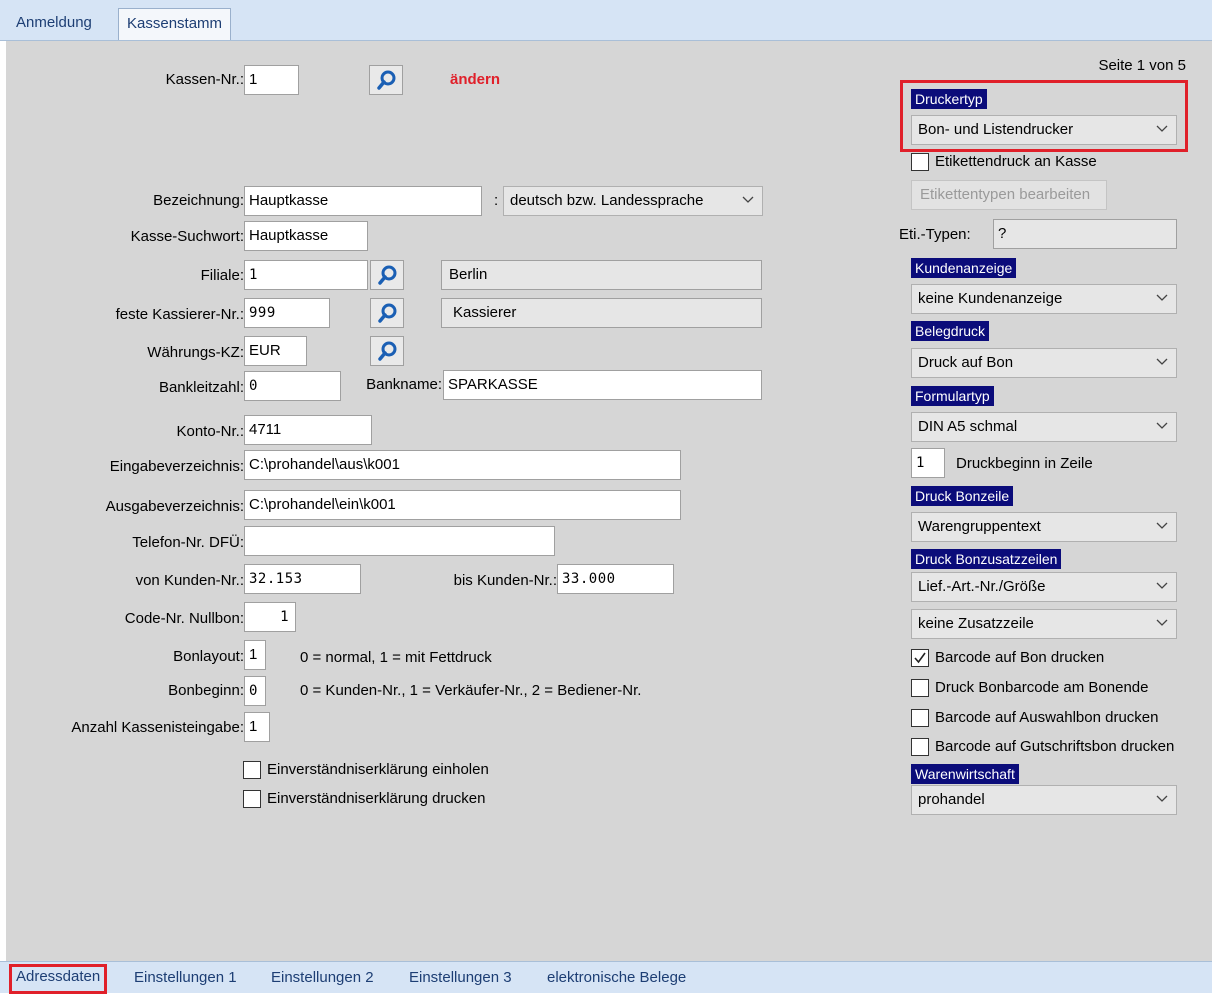 This screenshot has height=994, width=1212. Describe the element at coordinates (376, 798) in the screenshot. I see `einverst-drucken-label: Einverständniserklärung drucken` at that location.